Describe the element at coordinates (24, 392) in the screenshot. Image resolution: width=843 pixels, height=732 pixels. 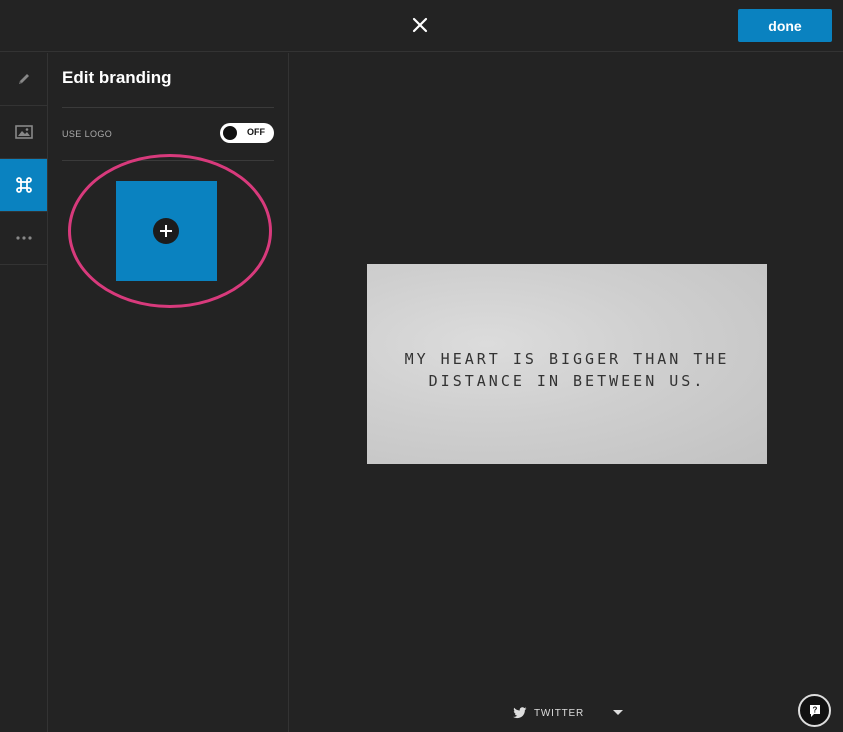
I see `tool-rail` at that location.